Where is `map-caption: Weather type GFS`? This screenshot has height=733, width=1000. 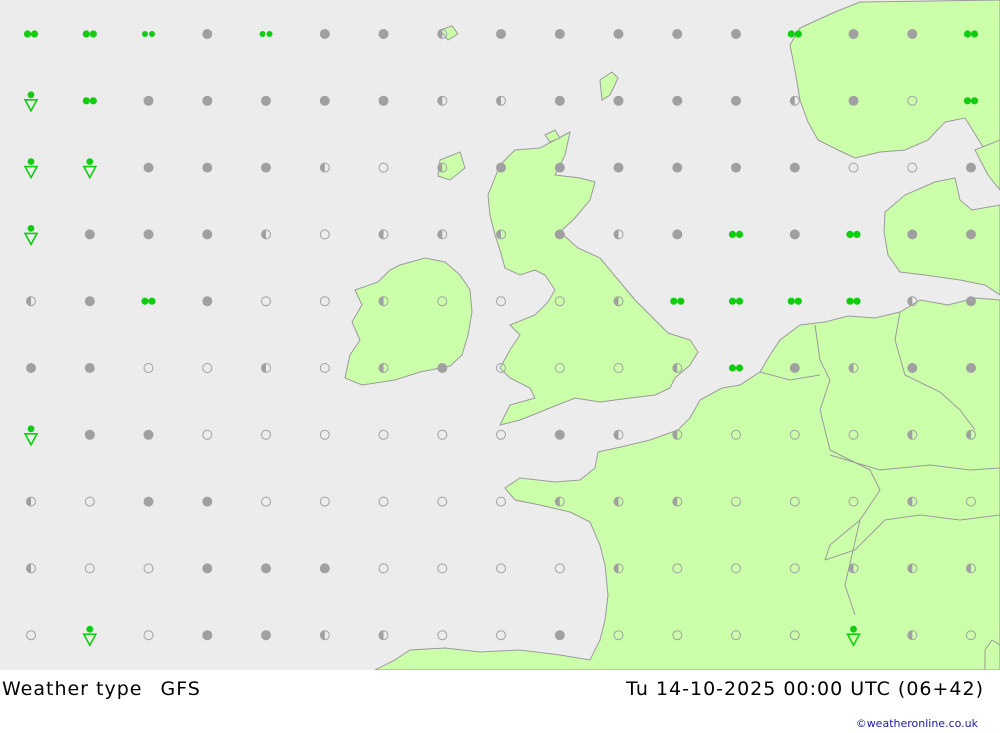 map-caption: Weather type GFS is located at coordinates (101, 689).